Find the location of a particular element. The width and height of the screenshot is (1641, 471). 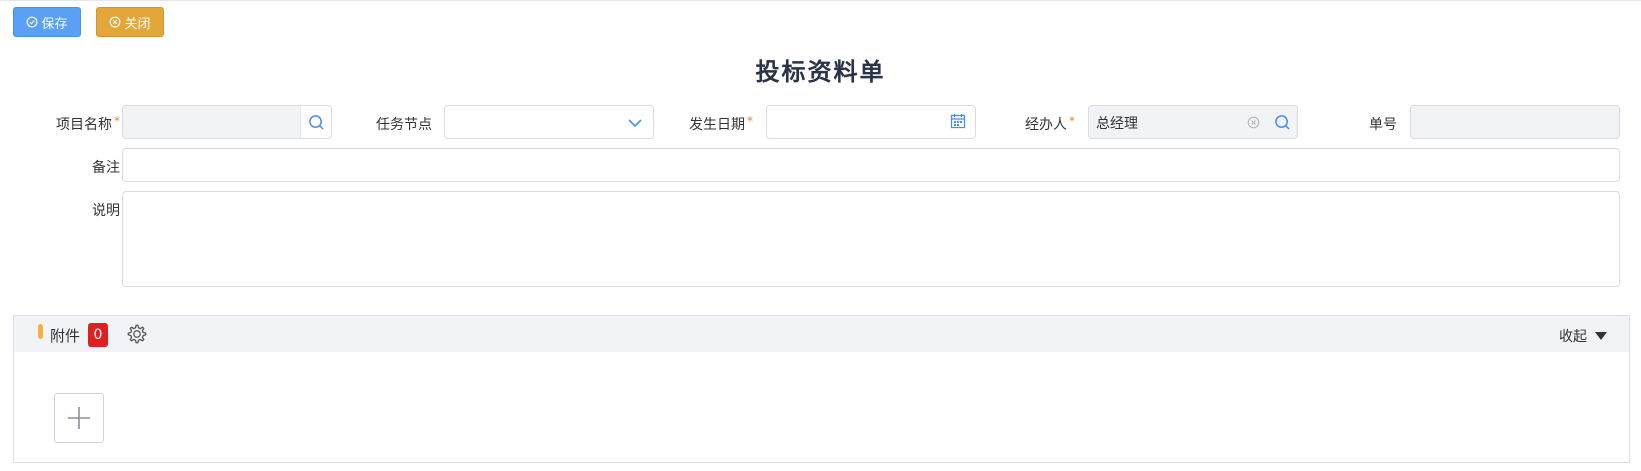

doc-no-label: 单号 is located at coordinates (1383, 125).